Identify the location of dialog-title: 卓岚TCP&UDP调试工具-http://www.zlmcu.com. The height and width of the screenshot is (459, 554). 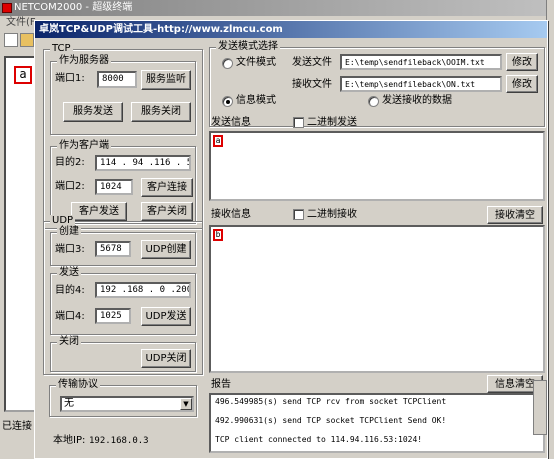
(291, 29).